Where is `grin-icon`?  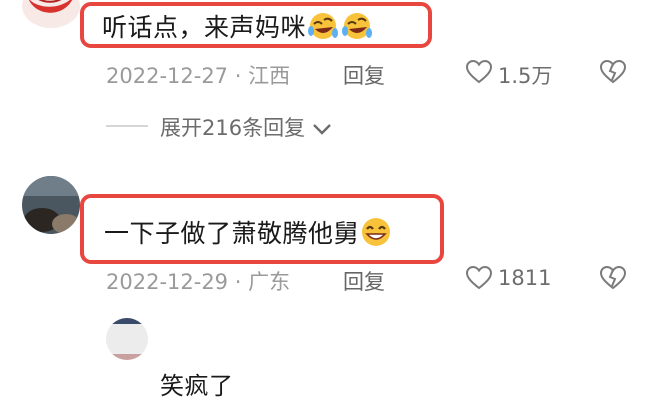
grin-icon is located at coordinates (376, 235).